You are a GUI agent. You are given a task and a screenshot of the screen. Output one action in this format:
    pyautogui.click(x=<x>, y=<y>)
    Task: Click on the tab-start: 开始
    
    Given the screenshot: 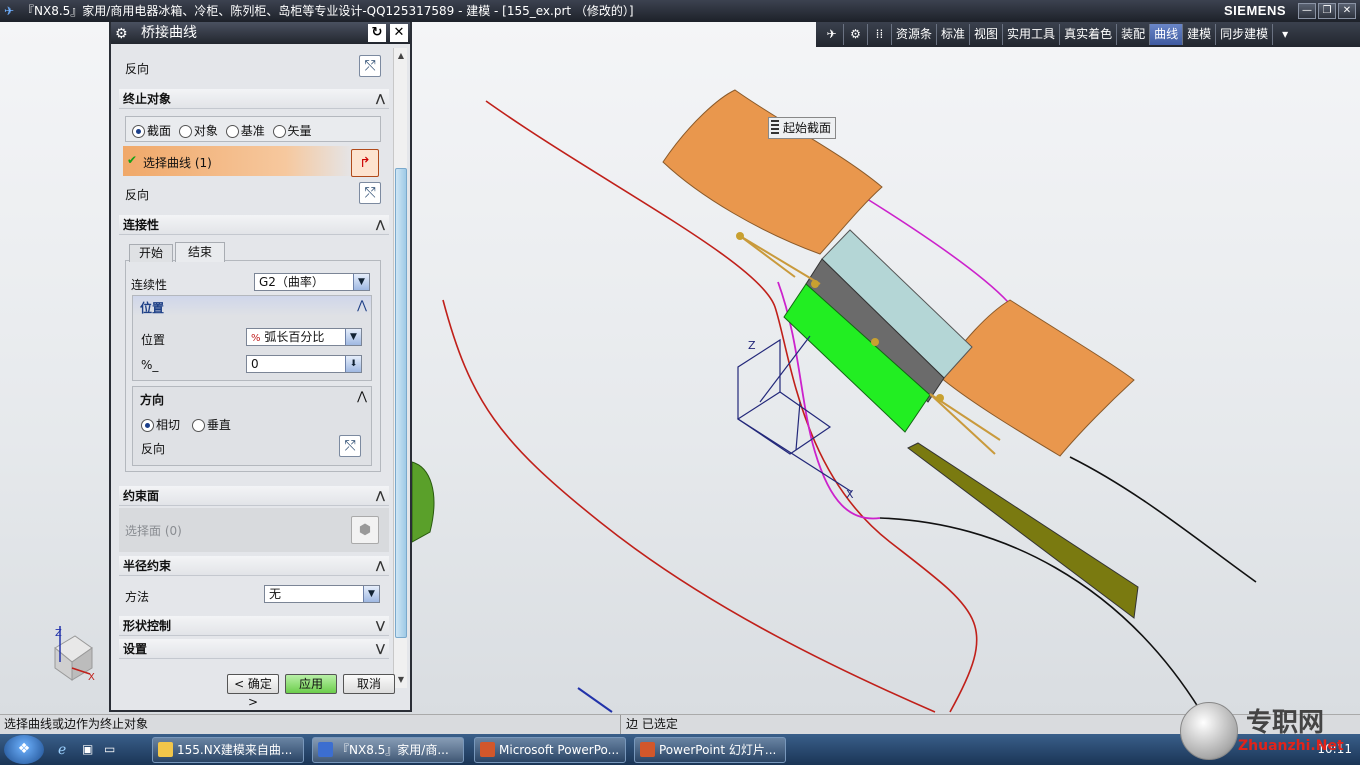 What is the action you would take?
    pyautogui.click(x=151, y=253)
    